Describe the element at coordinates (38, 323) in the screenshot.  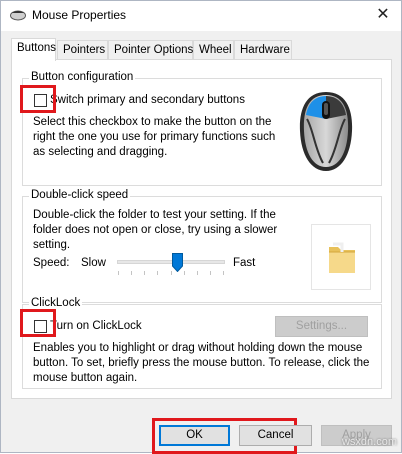
I see `clicklock-checkbox-highlight` at that location.